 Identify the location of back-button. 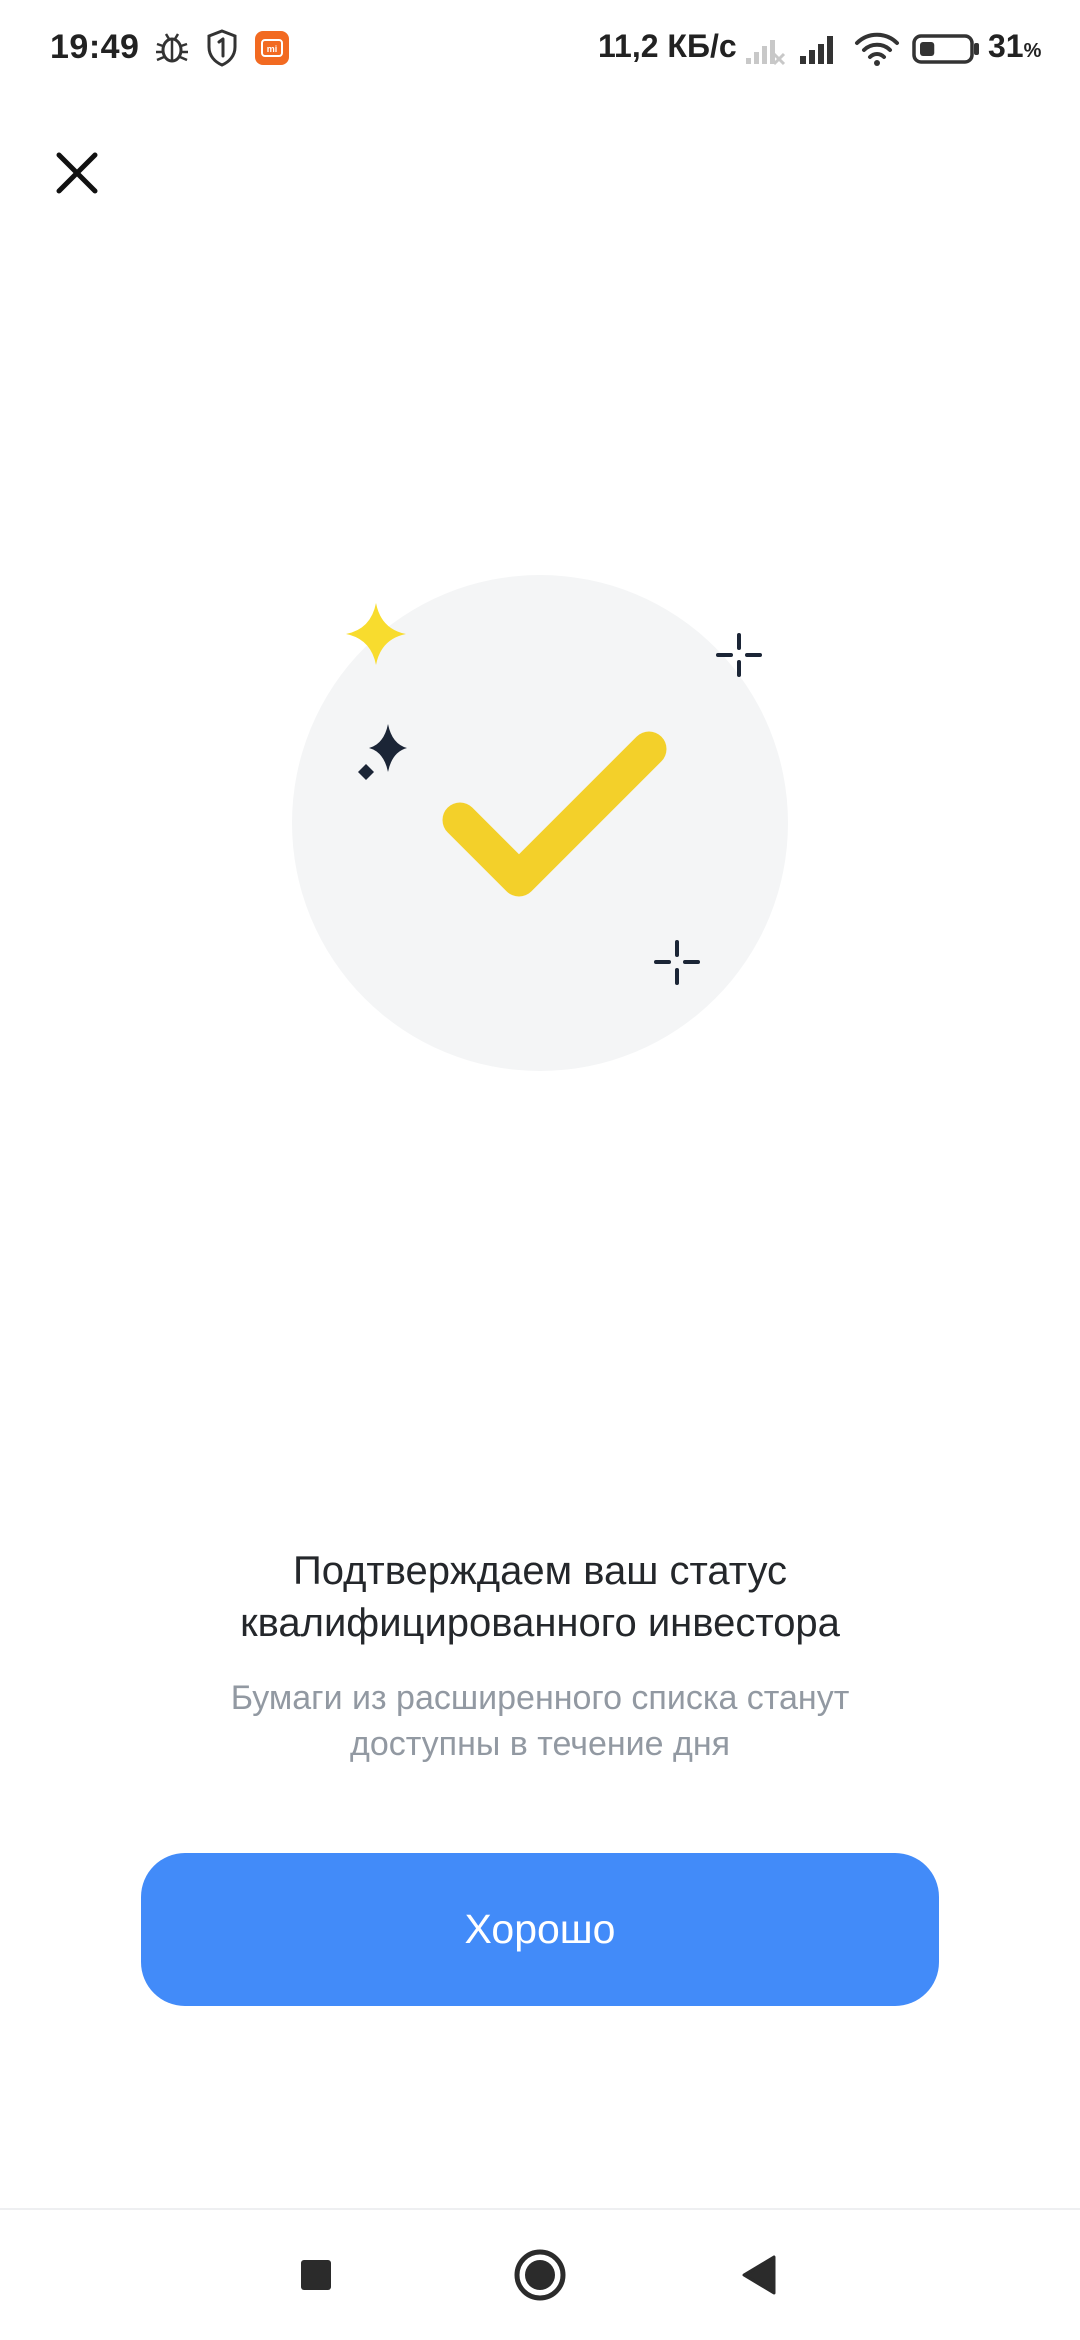
(760, 2275).